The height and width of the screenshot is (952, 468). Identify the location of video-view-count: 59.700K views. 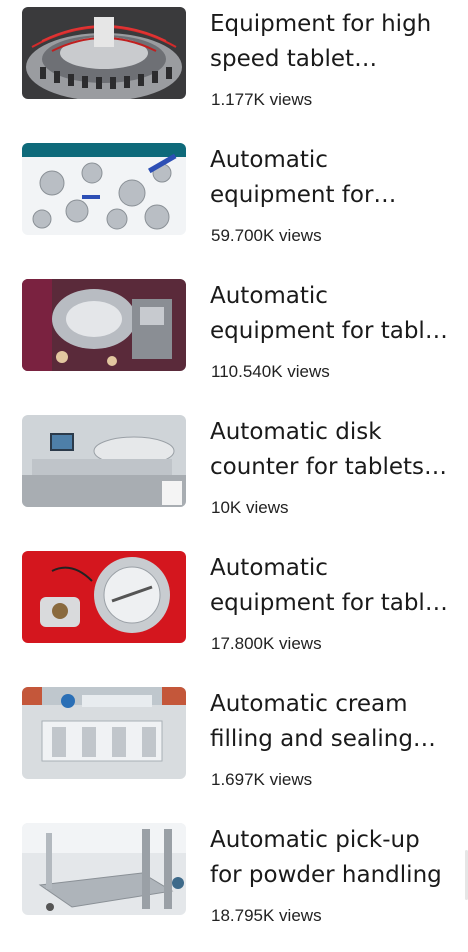
(266, 235).